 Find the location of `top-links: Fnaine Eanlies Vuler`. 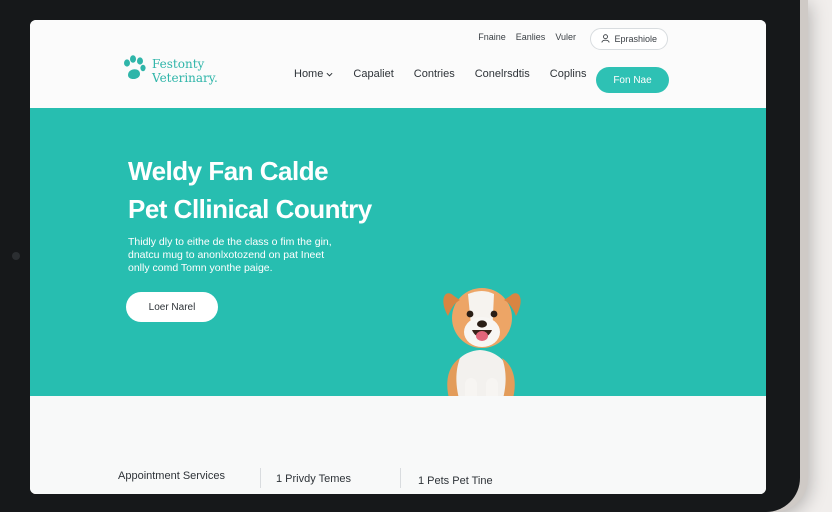

top-links: Fnaine Eanlies Vuler is located at coordinates (527, 37).